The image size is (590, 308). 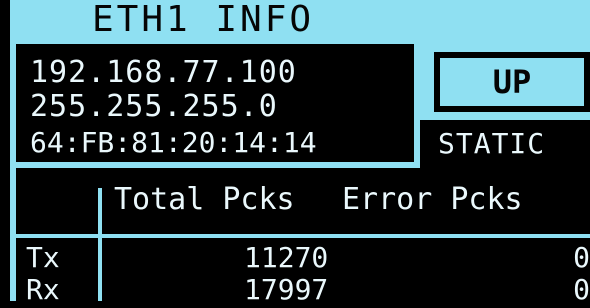 What do you see at coordinates (100, 244) in the screenshot?
I see `column-divider` at bounding box center [100, 244].